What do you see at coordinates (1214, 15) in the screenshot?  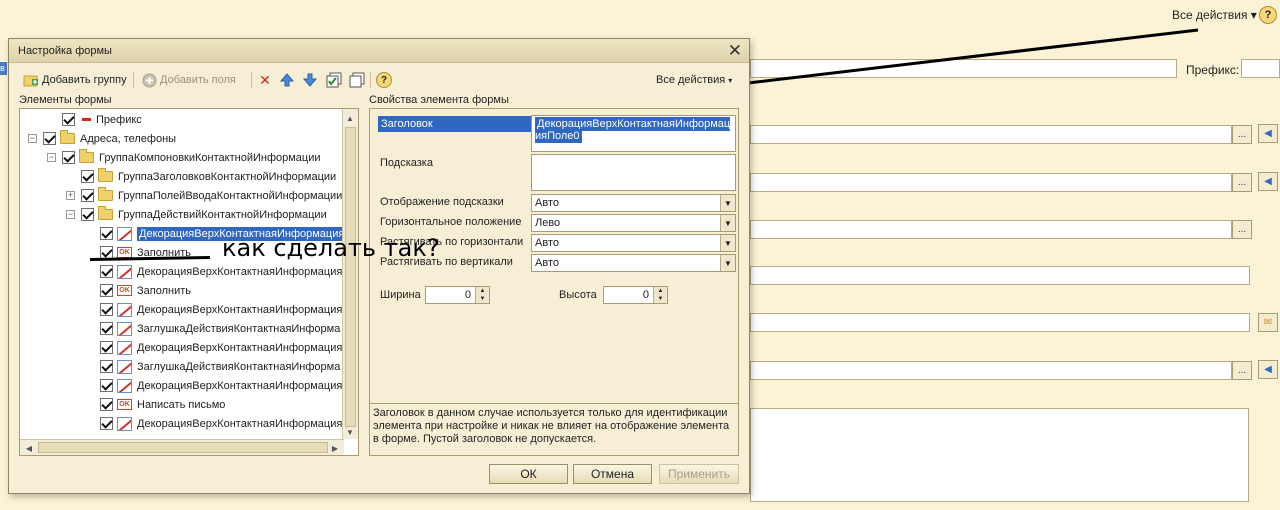 I see `bg-all-actions-menu: Все действия ▾` at bounding box center [1214, 15].